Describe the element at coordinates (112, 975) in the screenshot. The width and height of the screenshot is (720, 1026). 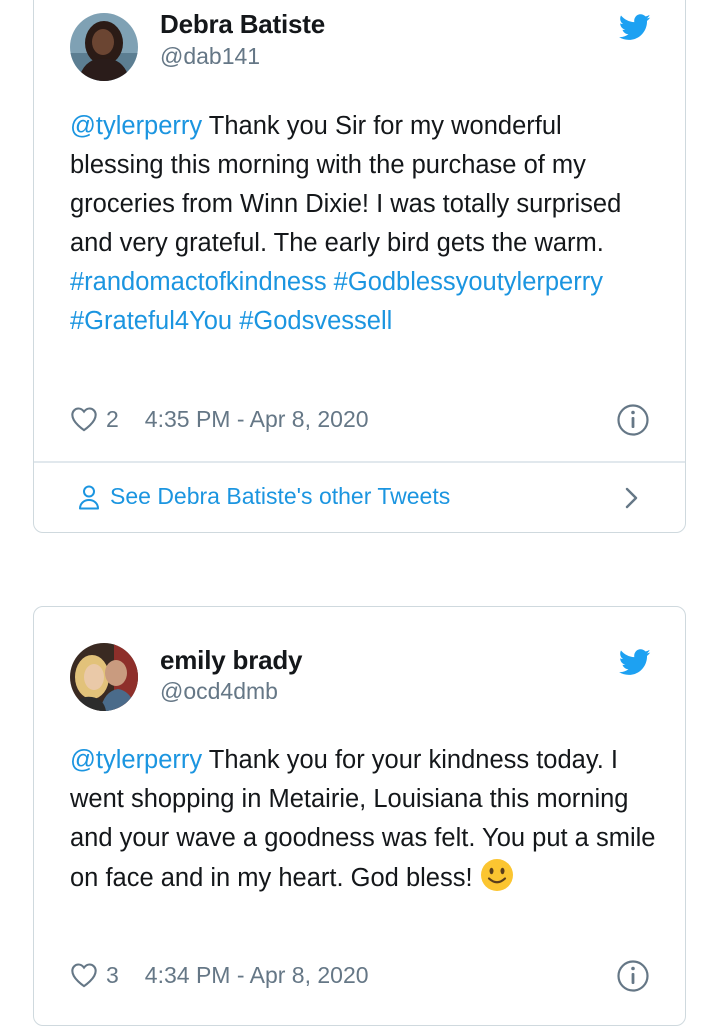
I see `like-count: 3` at that location.